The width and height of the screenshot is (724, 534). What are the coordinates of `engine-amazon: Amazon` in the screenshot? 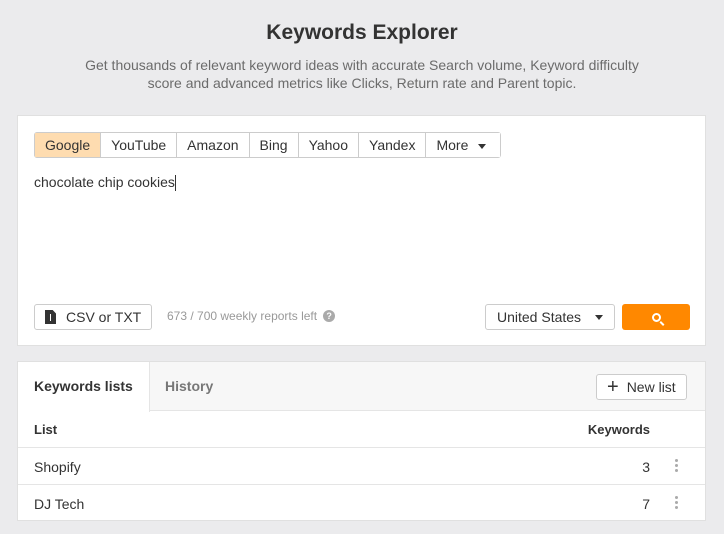 It's located at (213, 145).